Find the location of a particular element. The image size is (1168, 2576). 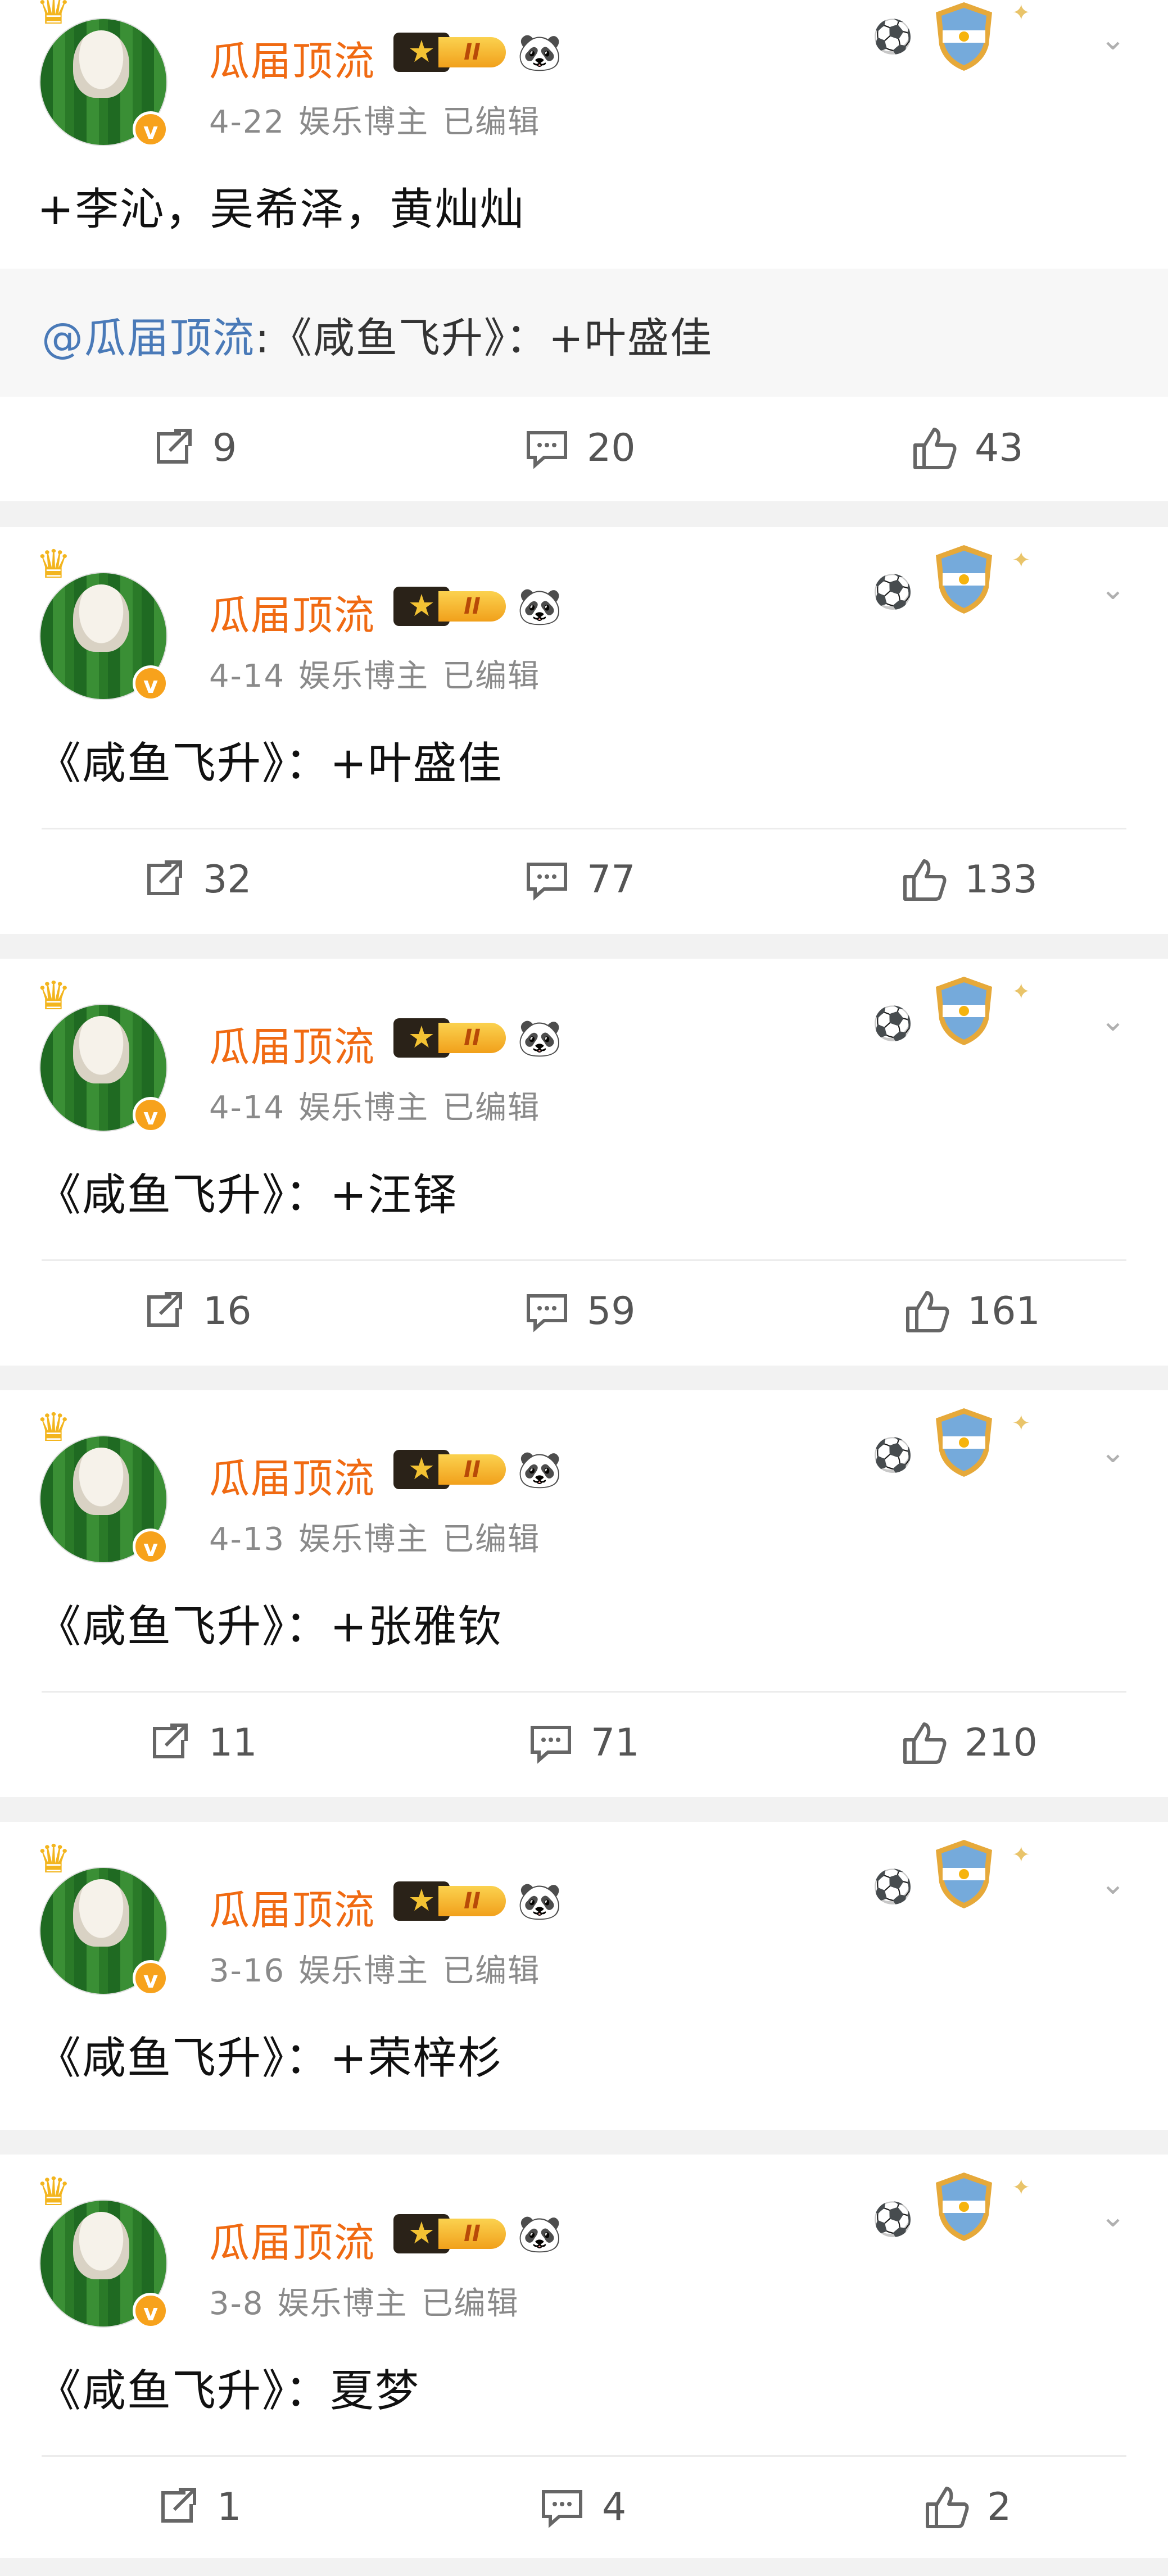

comment-button: 77 is located at coordinates (579, 879).